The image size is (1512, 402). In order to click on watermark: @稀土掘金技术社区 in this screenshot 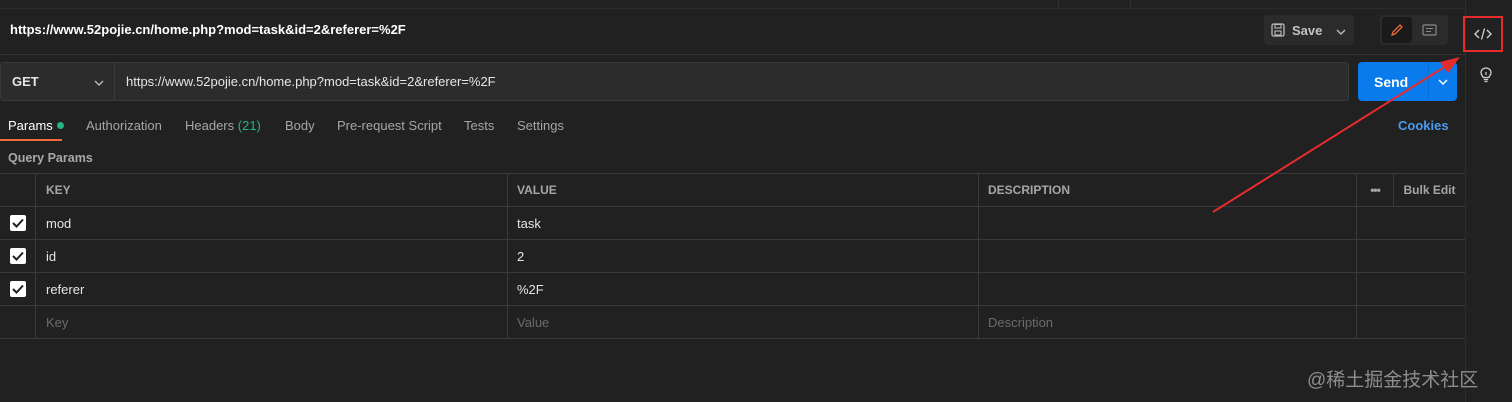, I will do `click(1393, 380)`.